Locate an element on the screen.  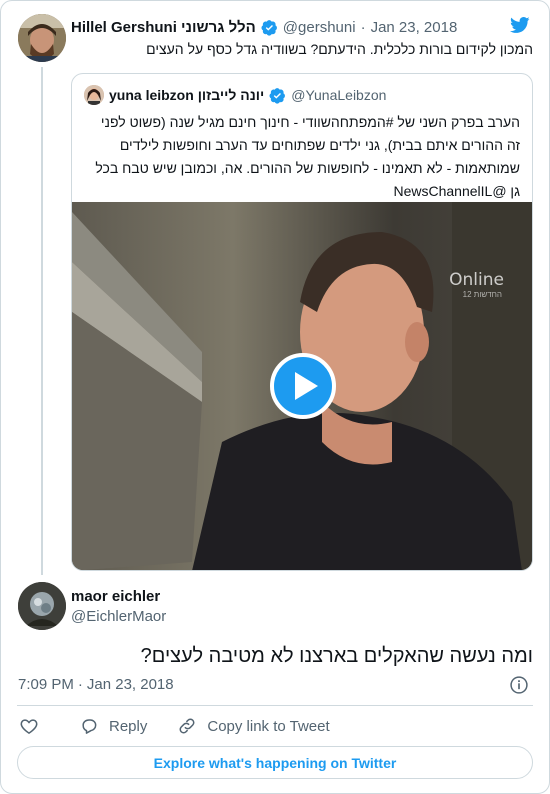
heart-icon is located at coordinates (29, 726).